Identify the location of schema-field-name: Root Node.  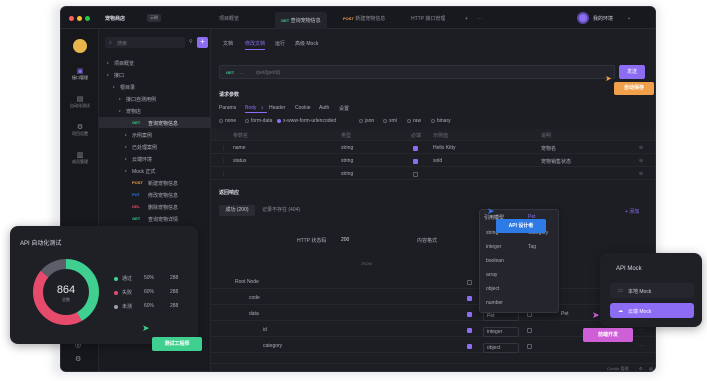
(247, 282).